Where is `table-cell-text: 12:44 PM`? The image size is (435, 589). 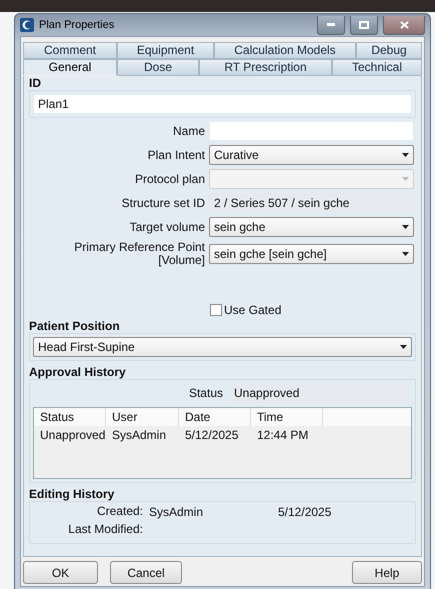 table-cell-text: 12:44 PM is located at coordinates (283, 435).